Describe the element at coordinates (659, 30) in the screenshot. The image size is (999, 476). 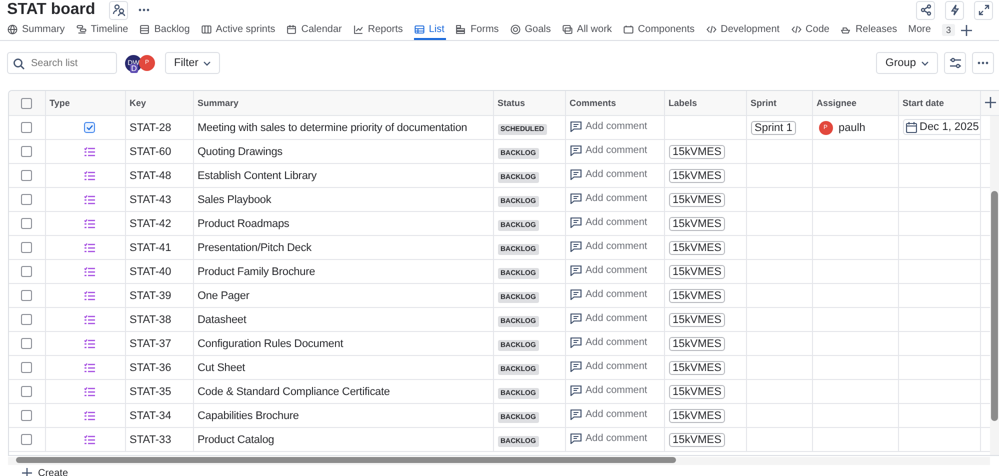
I see `nav-tab: Components` at that location.